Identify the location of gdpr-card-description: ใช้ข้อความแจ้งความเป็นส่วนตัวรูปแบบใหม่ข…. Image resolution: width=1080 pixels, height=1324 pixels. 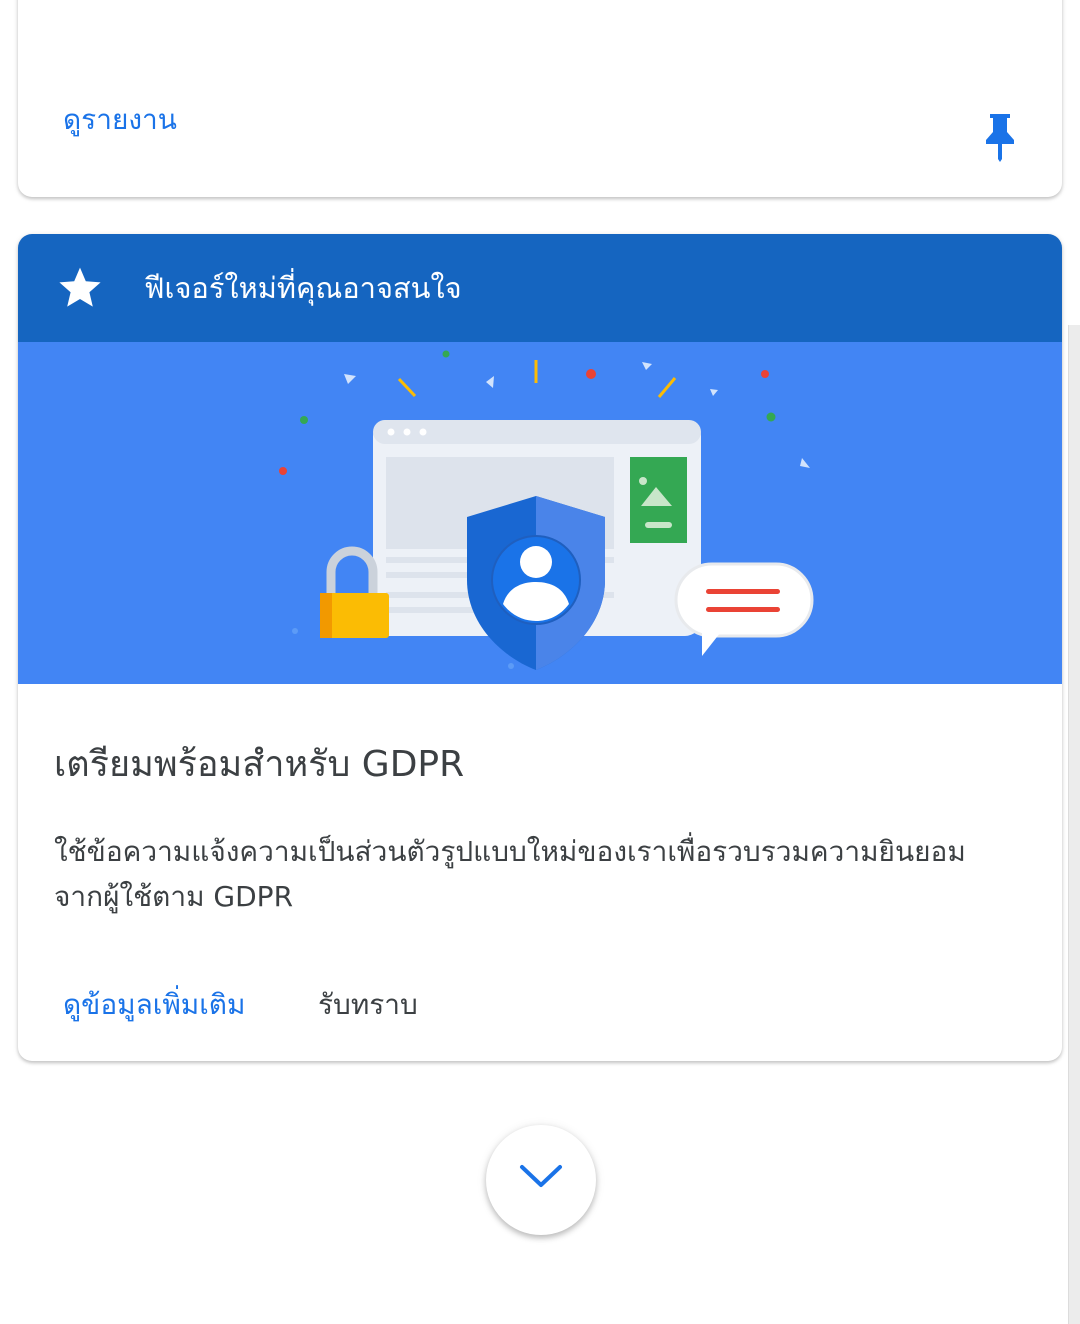
(510, 874).